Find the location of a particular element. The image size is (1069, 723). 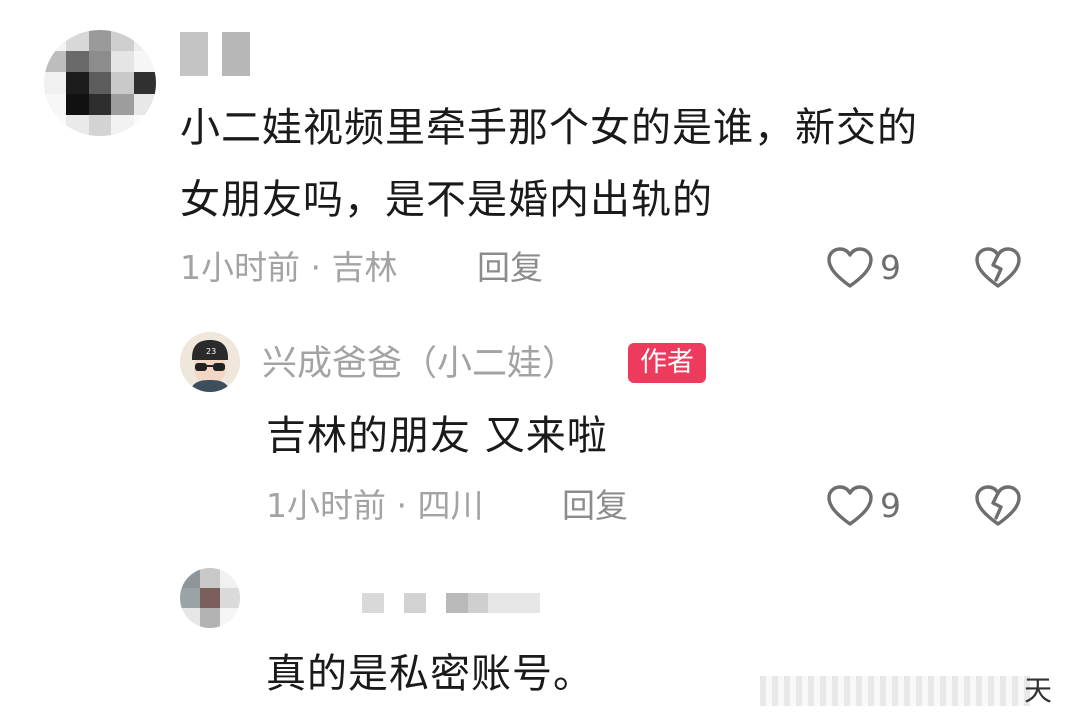

child-photo-icon: 23 is located at coordinates (210, 362).